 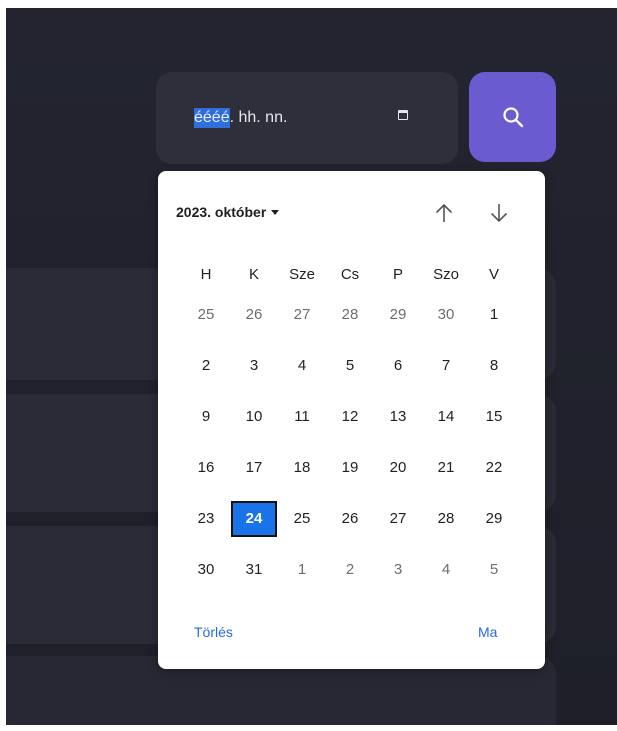 I want to click on calendar-day: 16, so click(x=206, y=468).